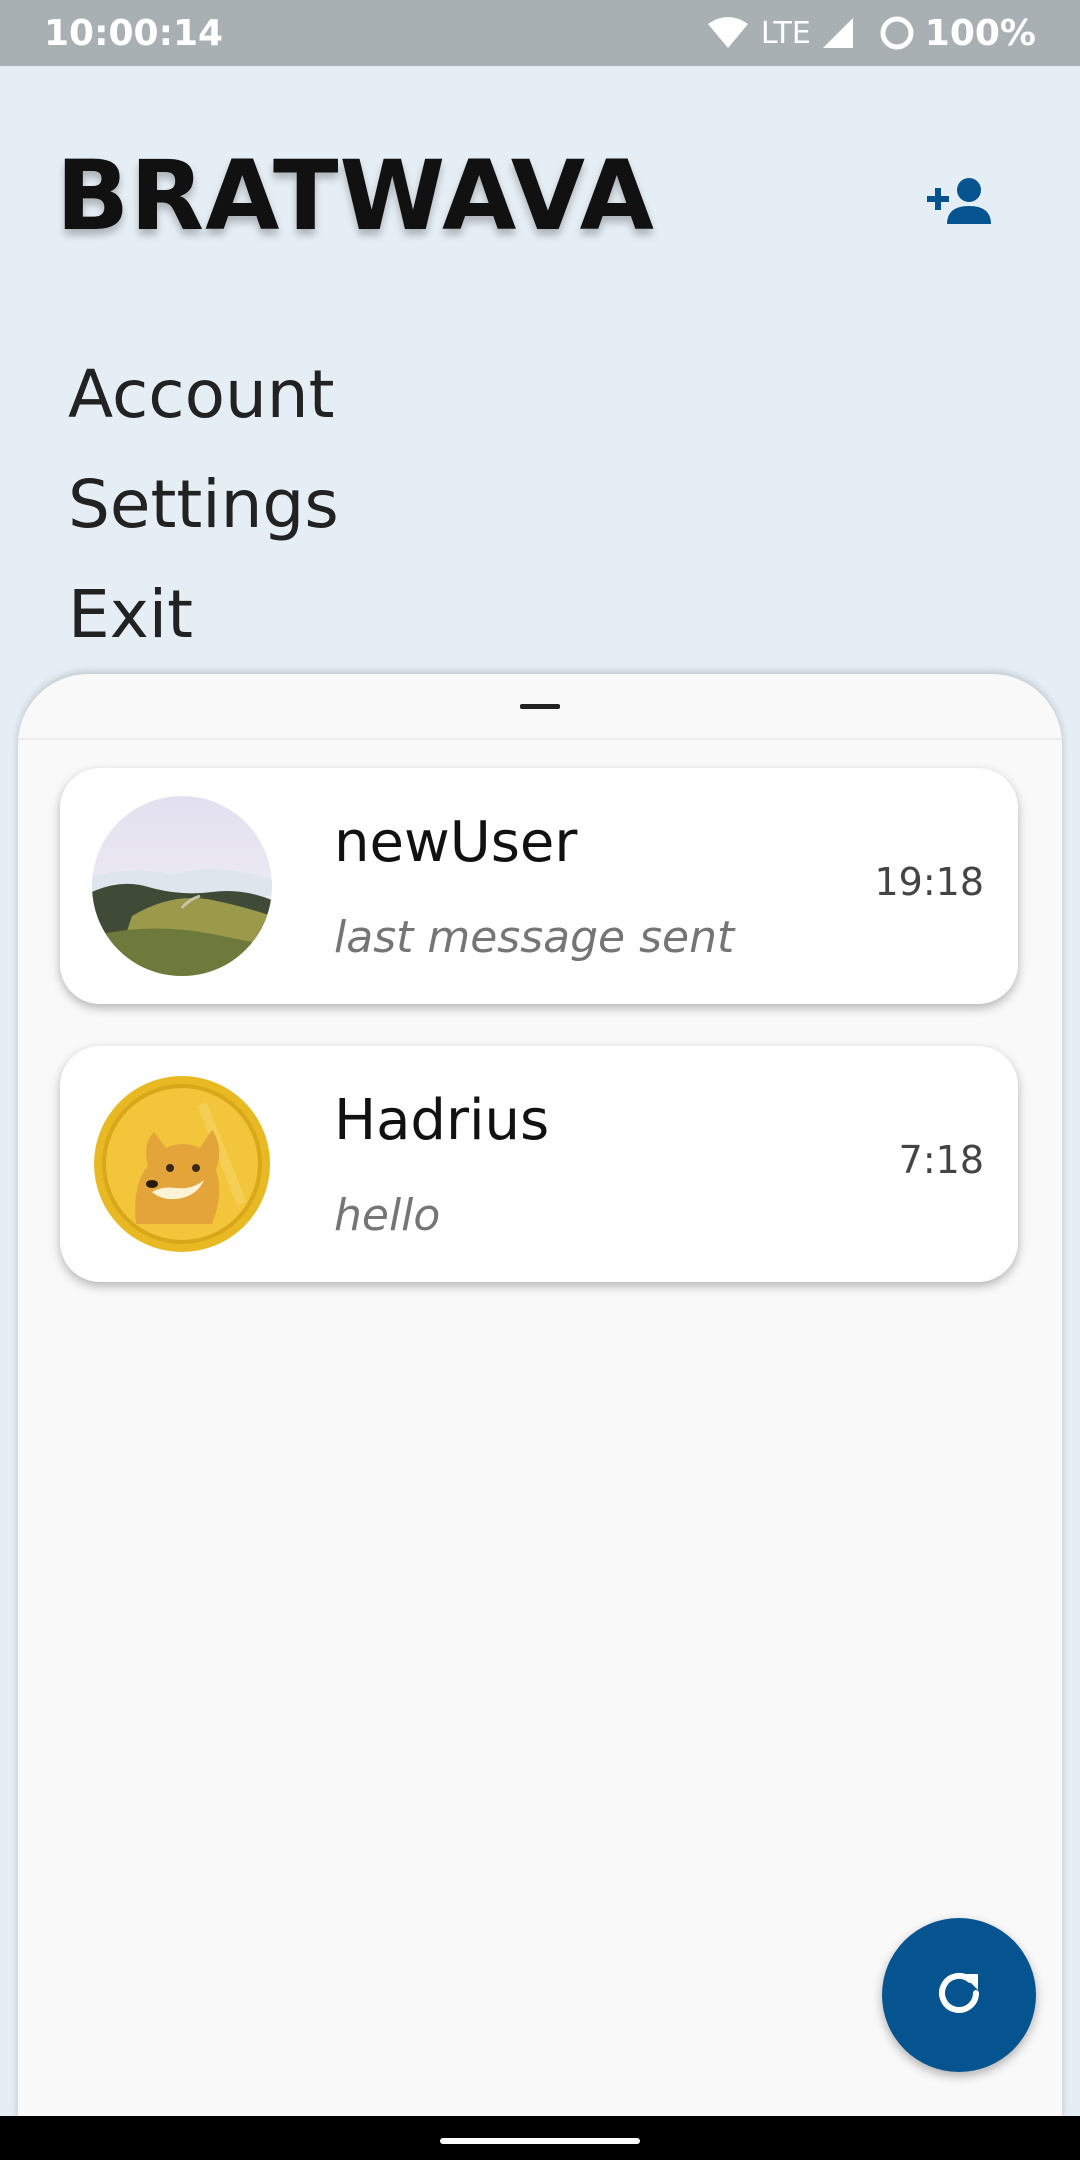  I want to click on menu-item-exit: Exit, so click(203, 615).